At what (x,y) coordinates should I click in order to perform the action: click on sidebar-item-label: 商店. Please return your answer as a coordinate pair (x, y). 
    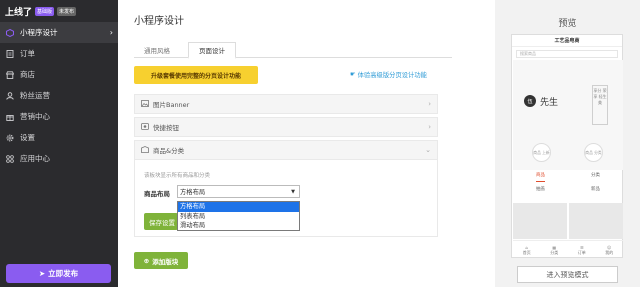
    Looking at the image, I should click on (27, 74).